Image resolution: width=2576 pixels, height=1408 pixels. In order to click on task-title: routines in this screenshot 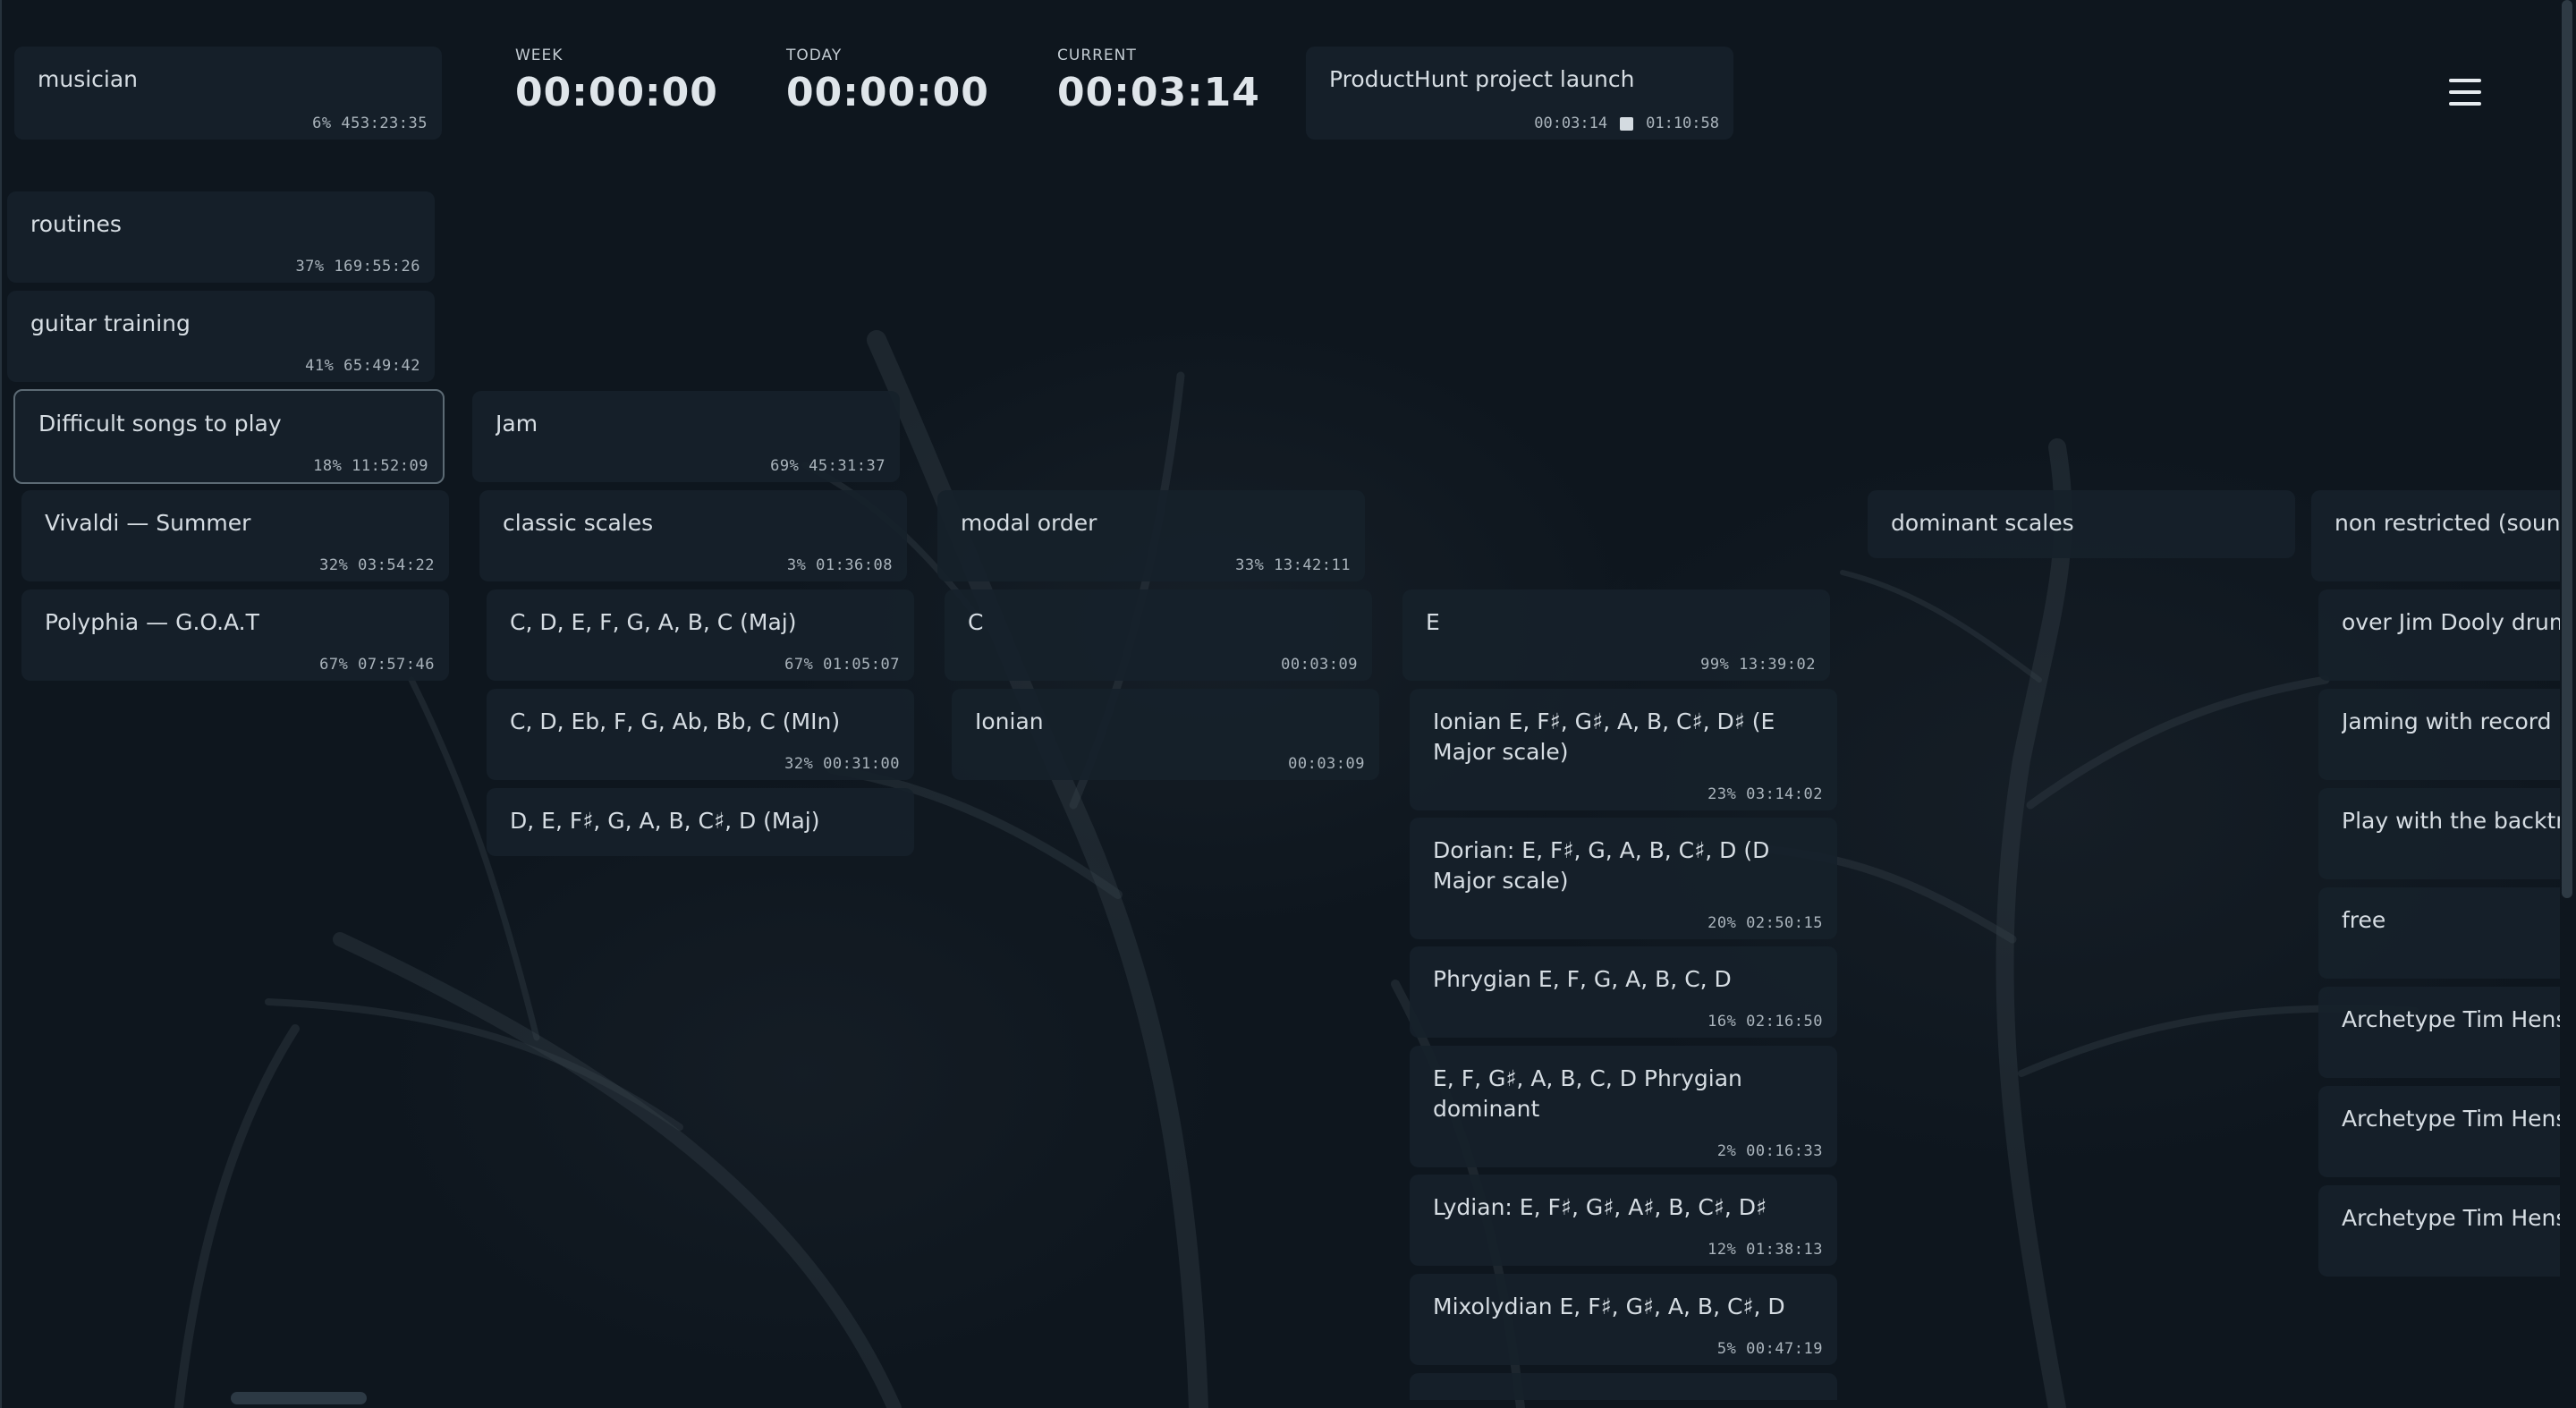, I will do `click(76, 224)`.